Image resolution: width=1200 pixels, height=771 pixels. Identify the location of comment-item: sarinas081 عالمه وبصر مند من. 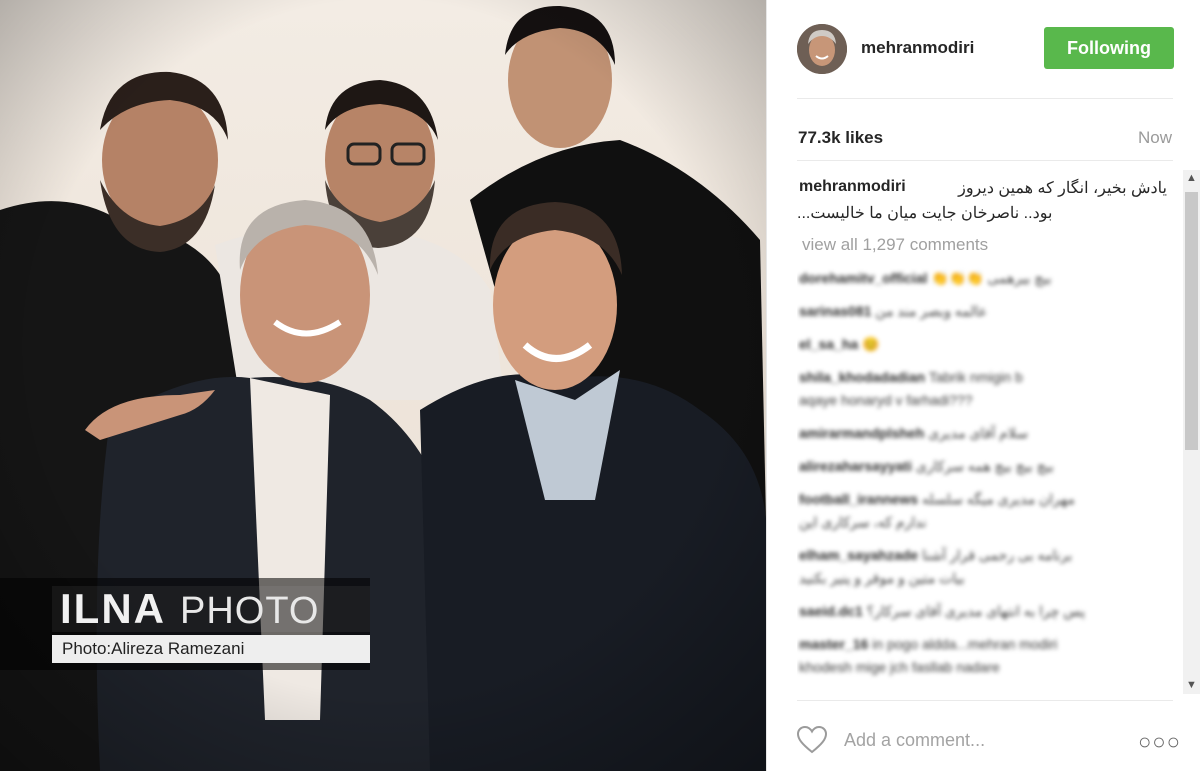
(893, 311).